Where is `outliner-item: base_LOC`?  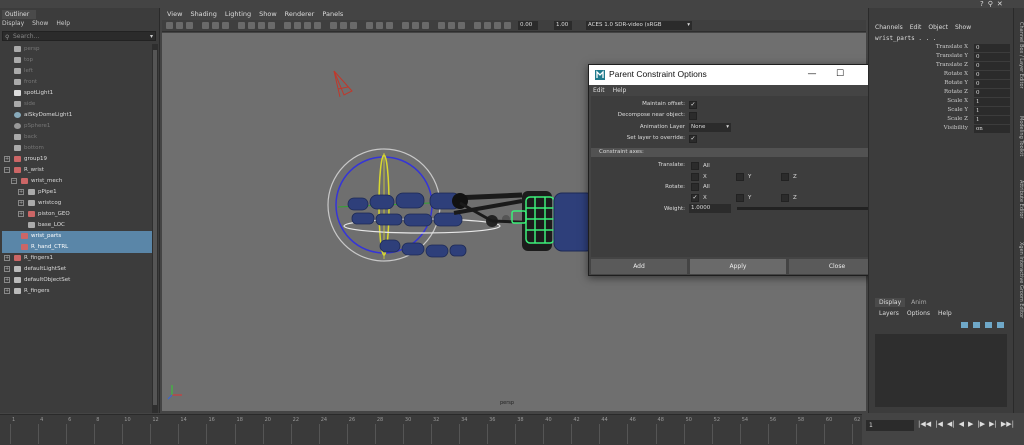 outliner-item: base_LOC is located at coordinates (77, 225).